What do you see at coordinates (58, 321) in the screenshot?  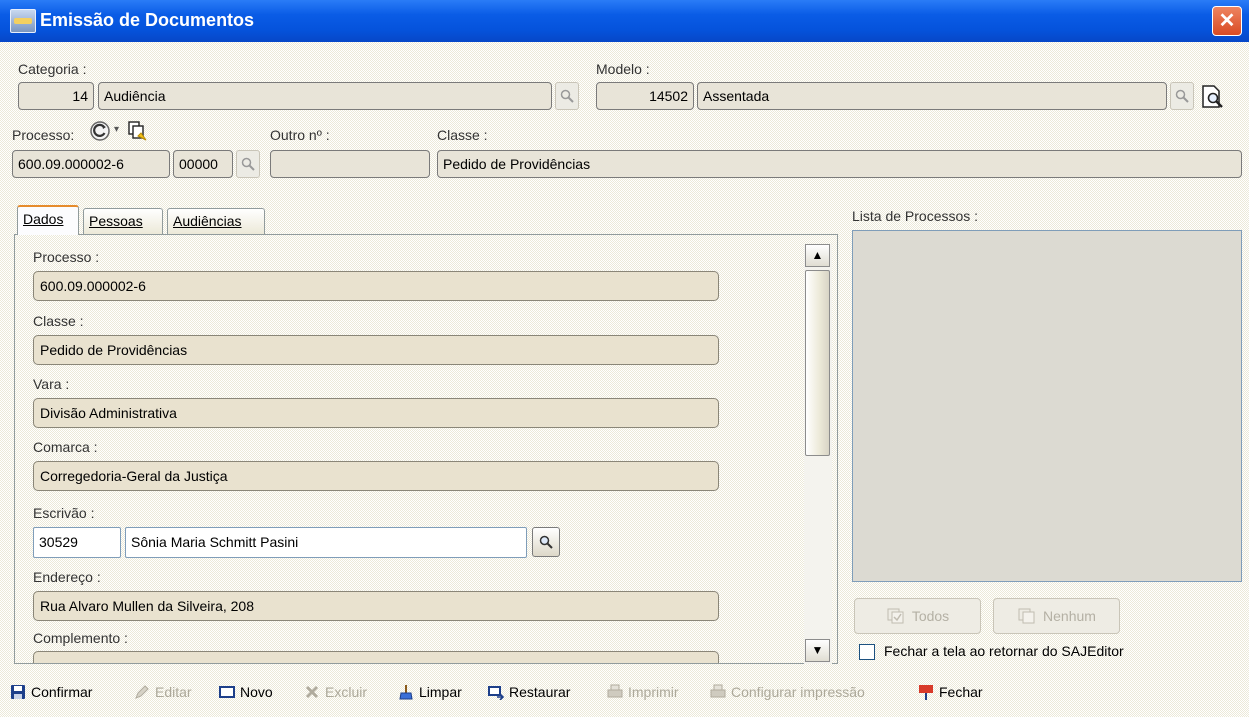 I see `dados-classe-label: Classe :` at bounding box center [58, 321].